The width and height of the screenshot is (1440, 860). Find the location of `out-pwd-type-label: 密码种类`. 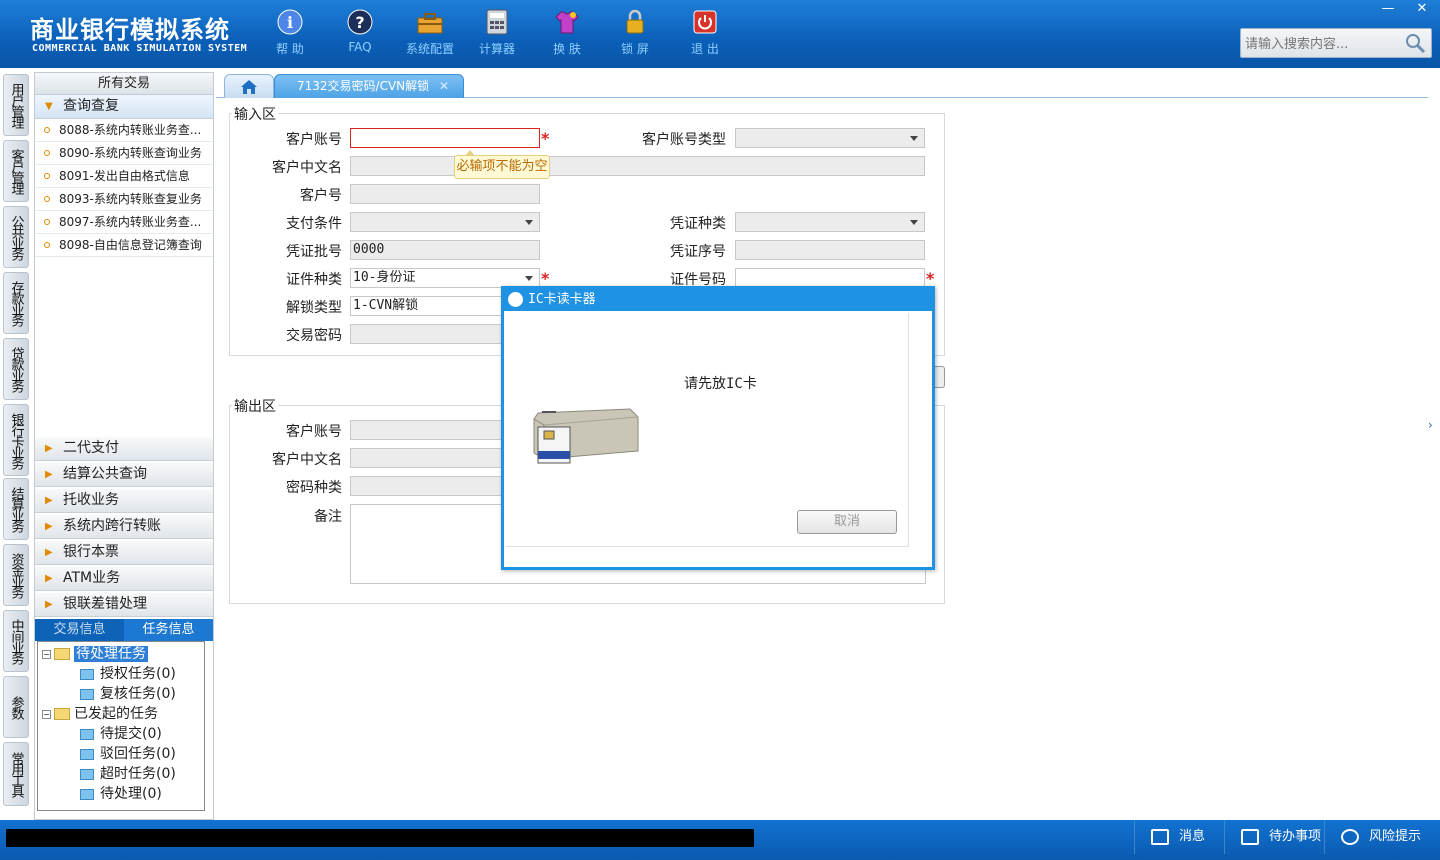

out-pwd-type-label: 密码种类 is located at coordinates (314, 488).